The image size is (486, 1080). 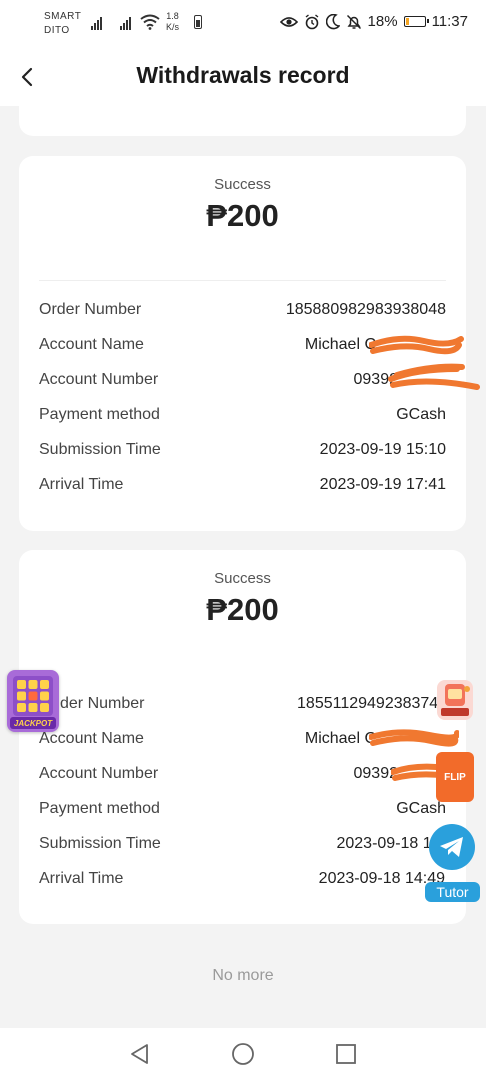 What do you see at coordinates (452, 892) in the screenshot?
I see `tutor-label: Tutor` at bounding box center [452, 892].